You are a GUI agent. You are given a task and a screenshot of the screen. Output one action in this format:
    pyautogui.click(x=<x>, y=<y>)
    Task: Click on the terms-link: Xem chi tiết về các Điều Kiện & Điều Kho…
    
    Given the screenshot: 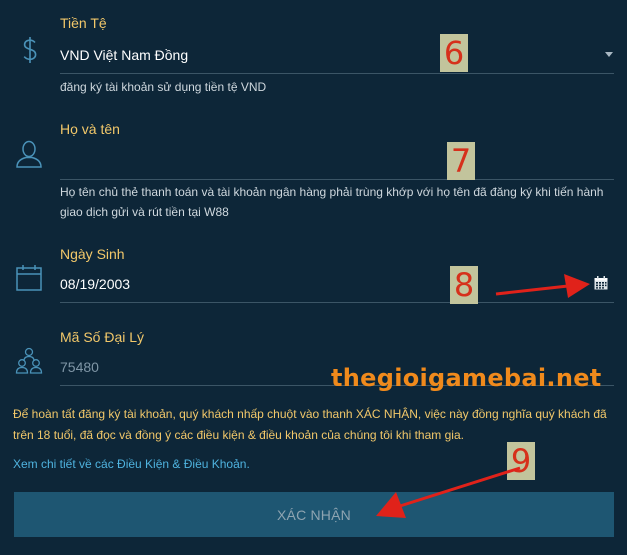 What is the action you would take?
    pyautogui.click(x=131, y=464)
    